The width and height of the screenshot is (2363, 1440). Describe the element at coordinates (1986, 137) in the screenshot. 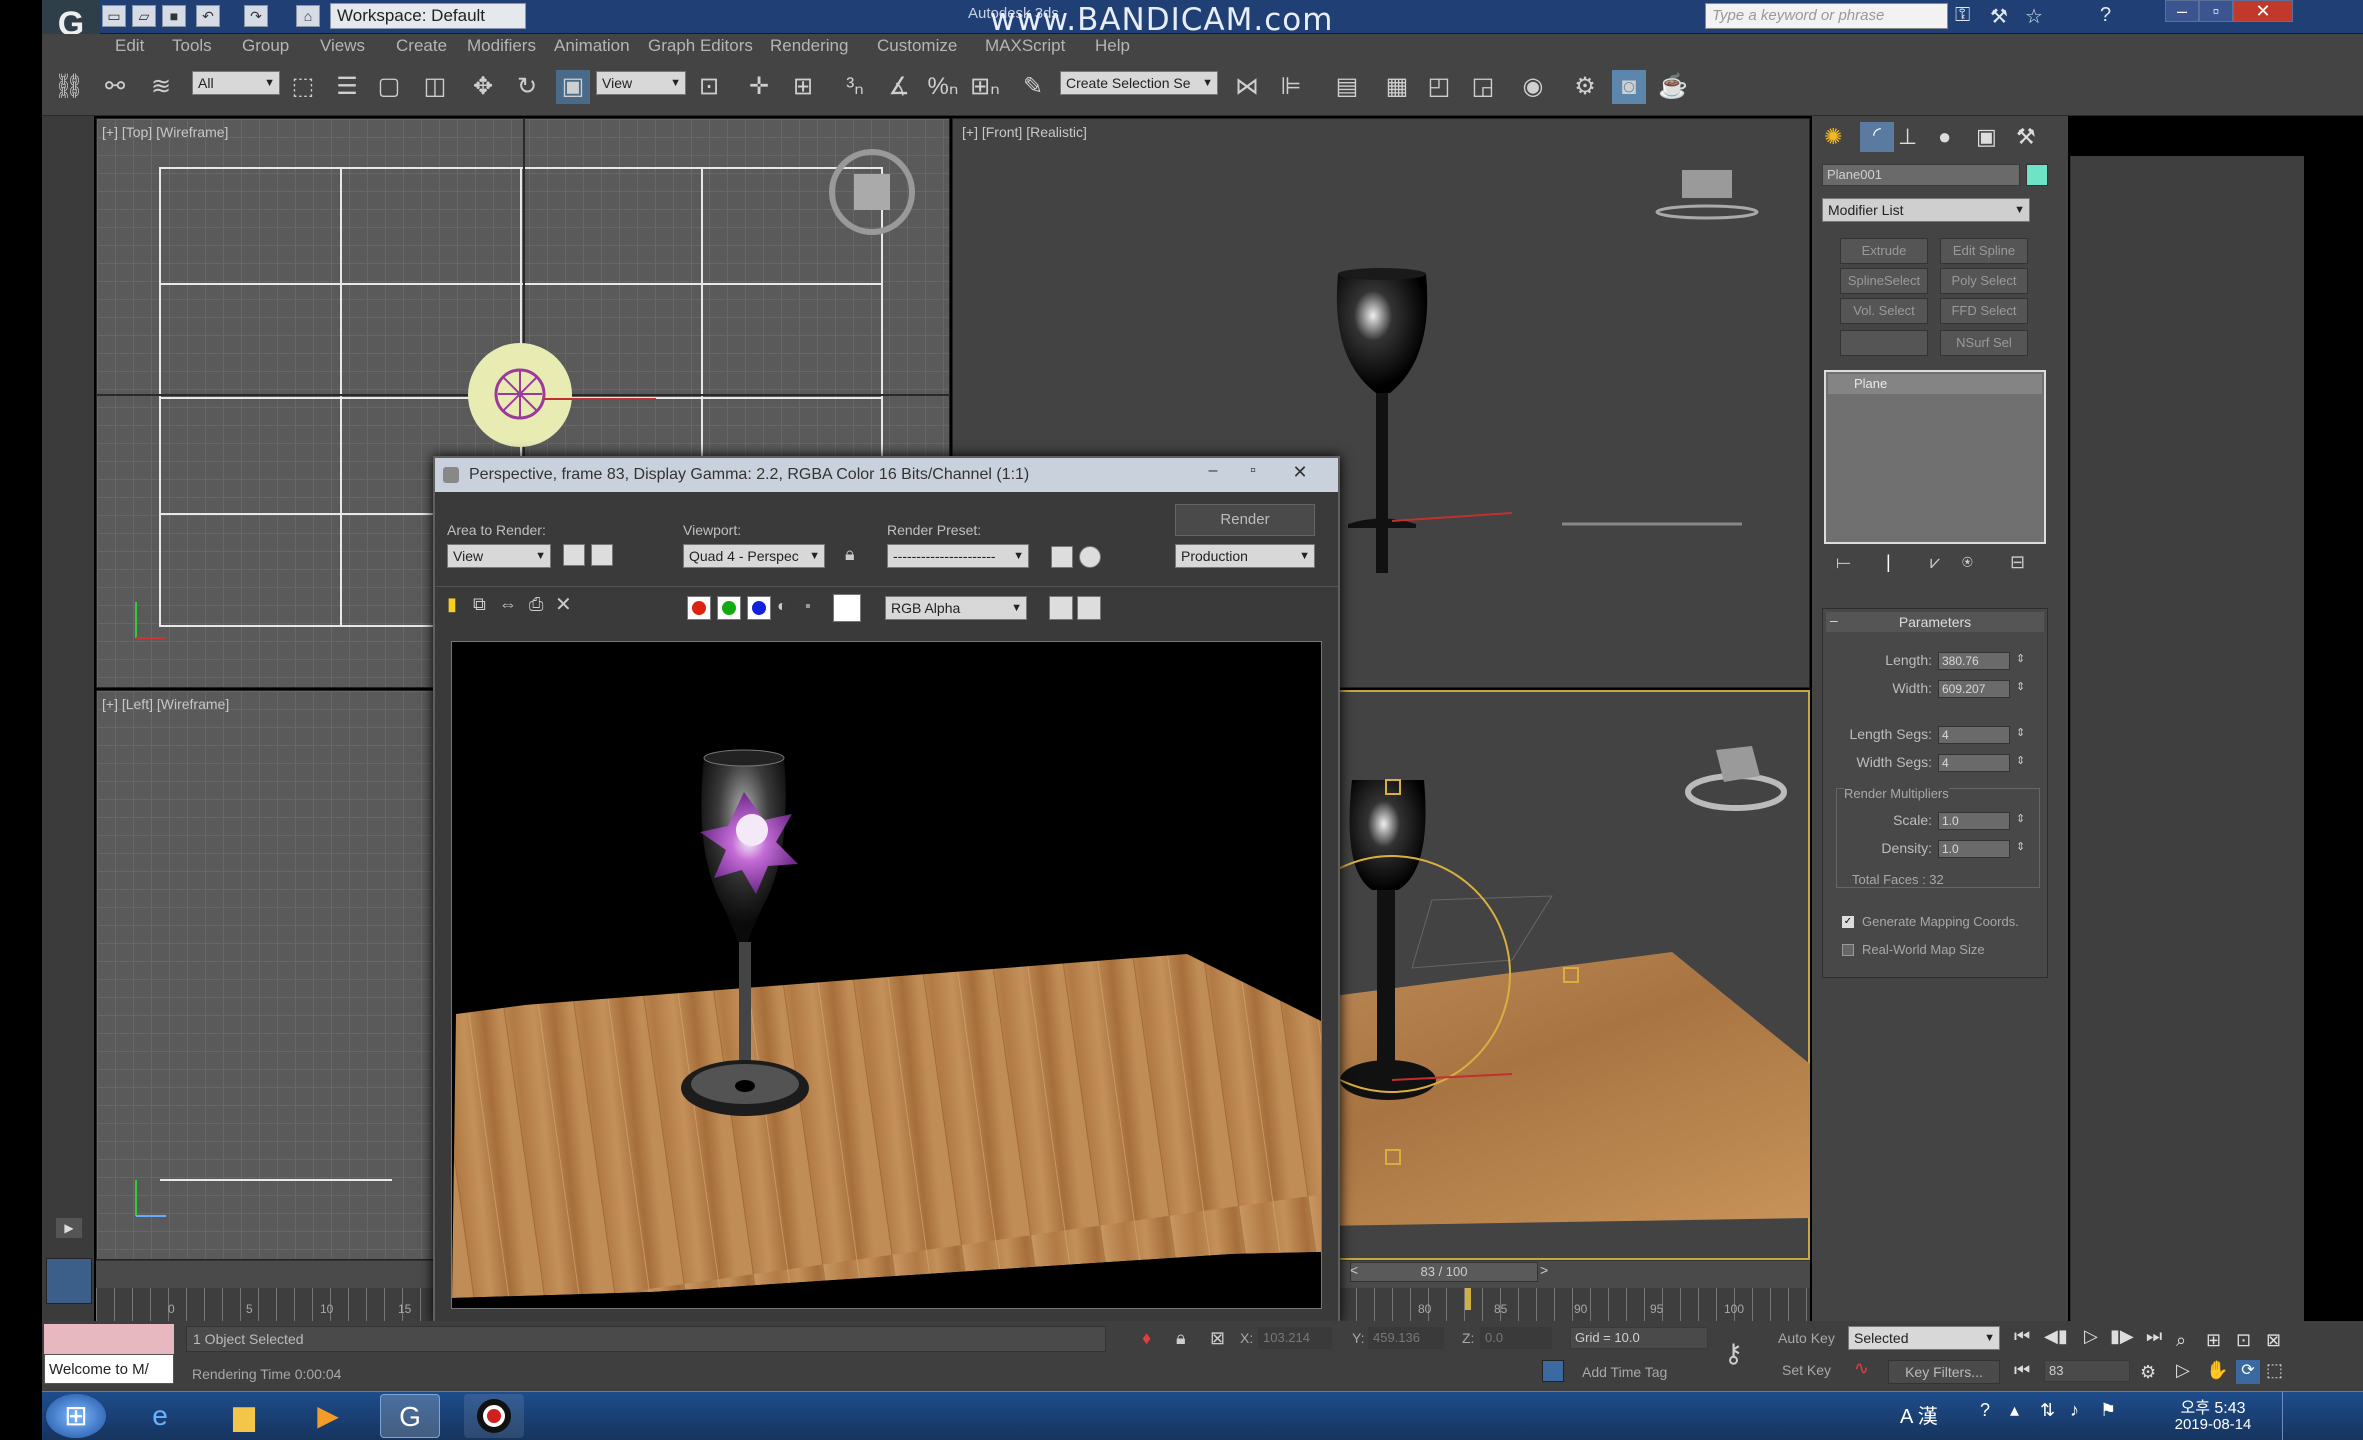

I see `display-tab-icon: ▣` at that location.